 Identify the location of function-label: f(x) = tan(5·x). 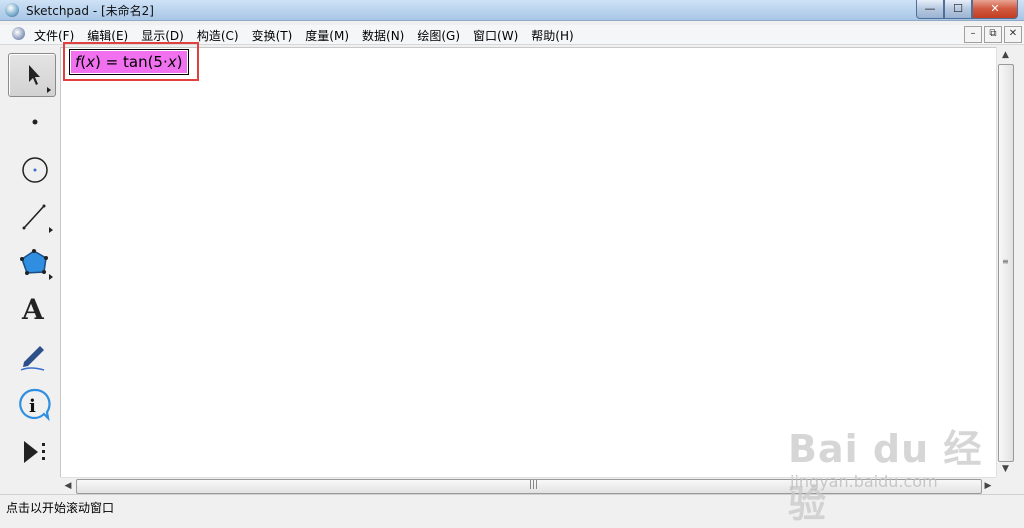
(129, 62).